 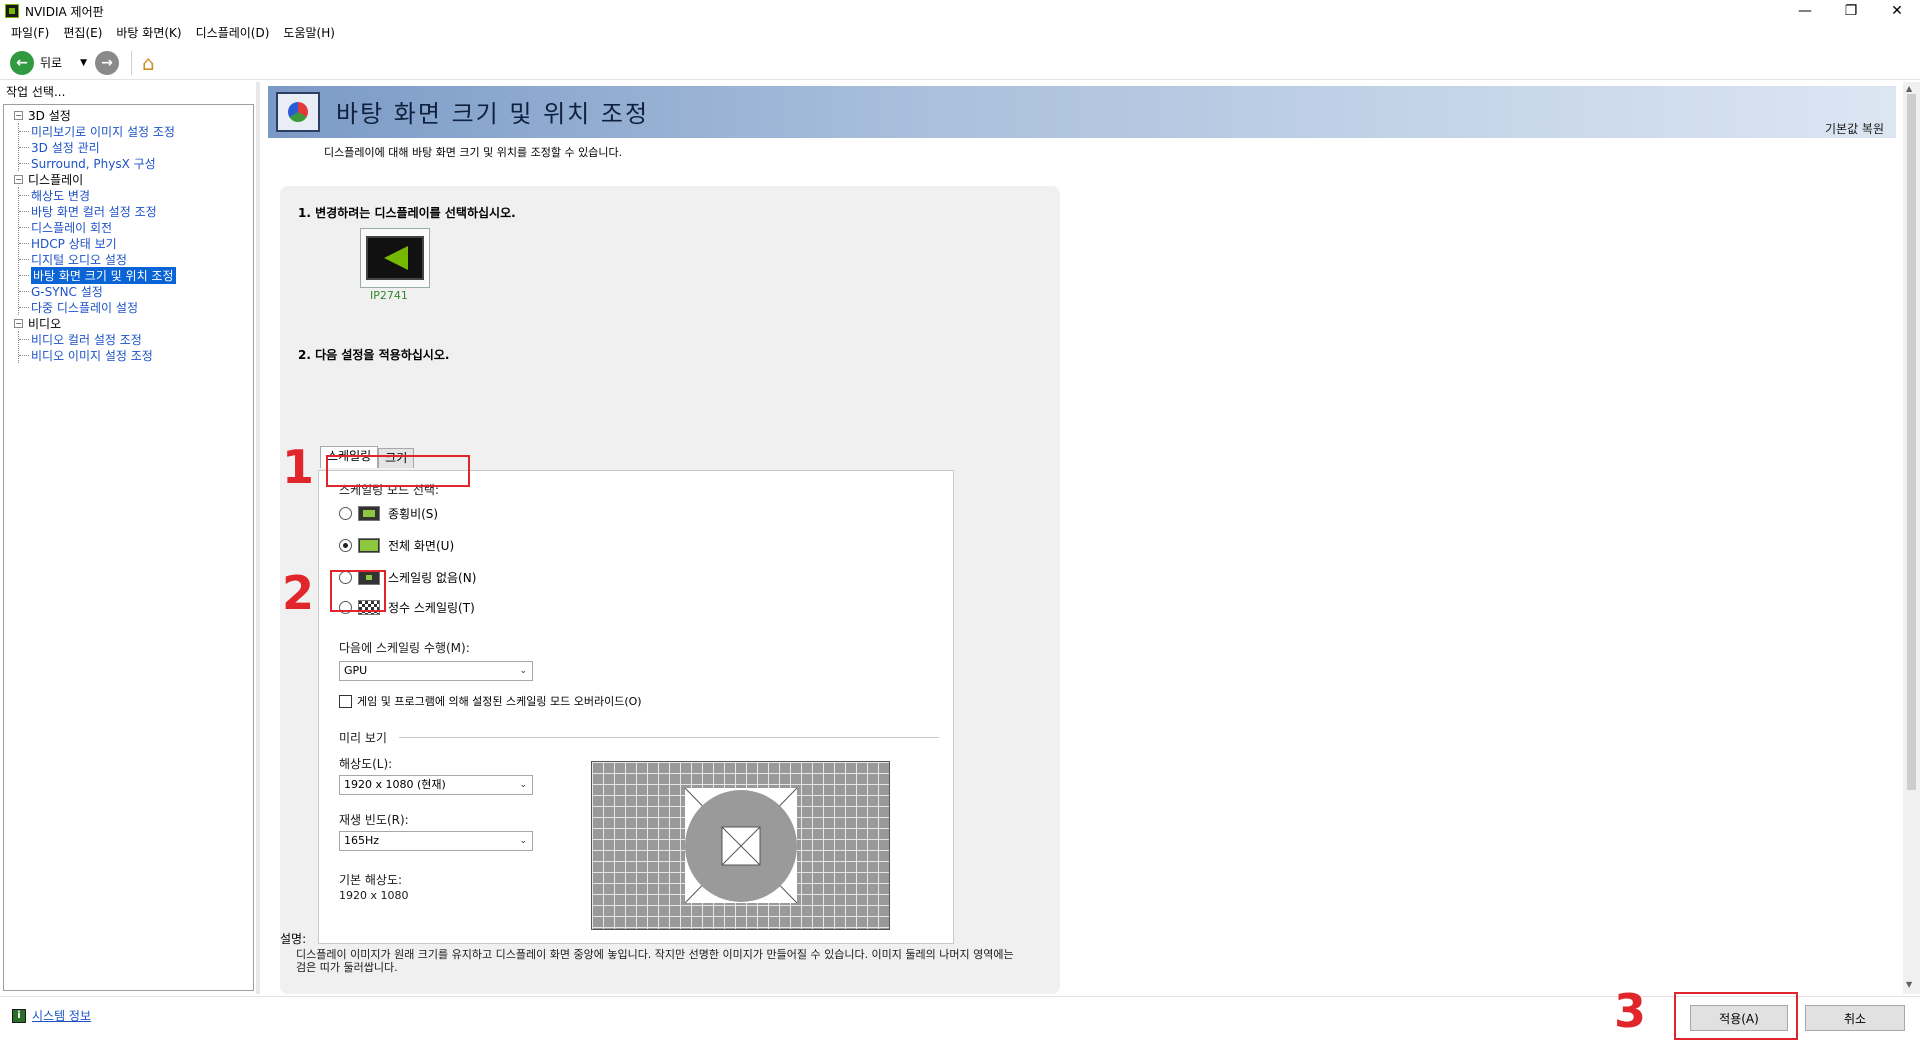 I want to click on window-controls: — ❐ ✕, so click(x=1851, y=11).